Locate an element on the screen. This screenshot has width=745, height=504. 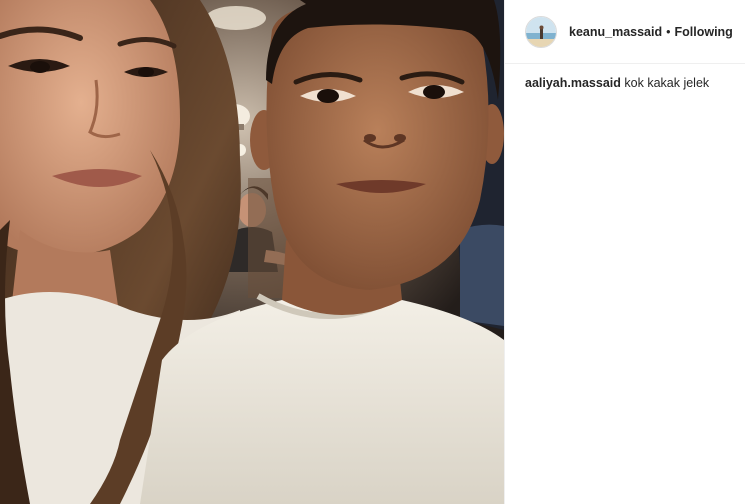
author-avatar is located at coordinates (541, 31).